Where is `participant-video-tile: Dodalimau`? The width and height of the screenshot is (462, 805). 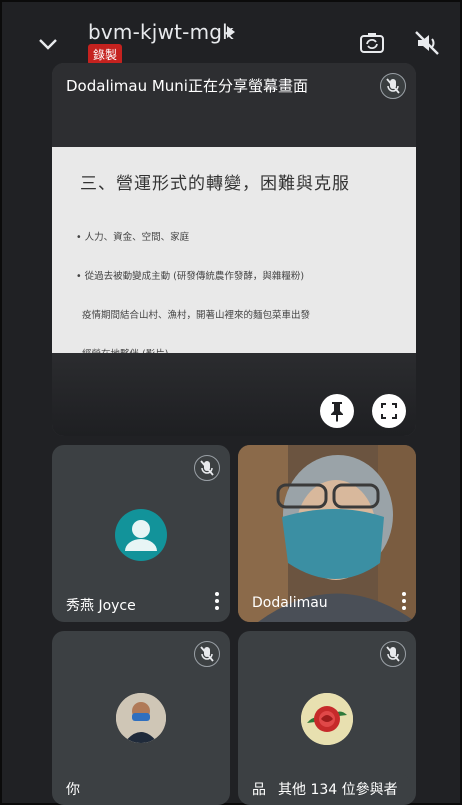
participant-video-tile: Dodalimau is located at coordinates (327, 533).